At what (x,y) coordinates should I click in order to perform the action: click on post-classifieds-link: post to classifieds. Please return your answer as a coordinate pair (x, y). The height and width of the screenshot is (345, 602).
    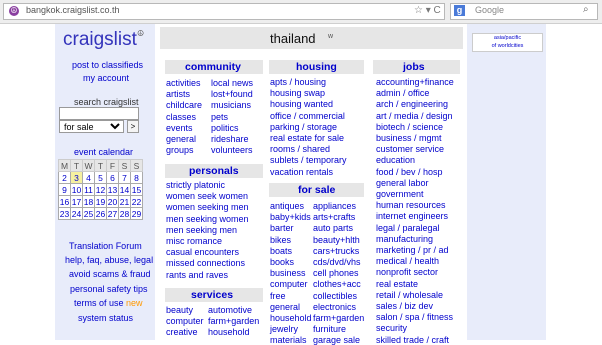
    Looking at the image, I should click on (107, 65).